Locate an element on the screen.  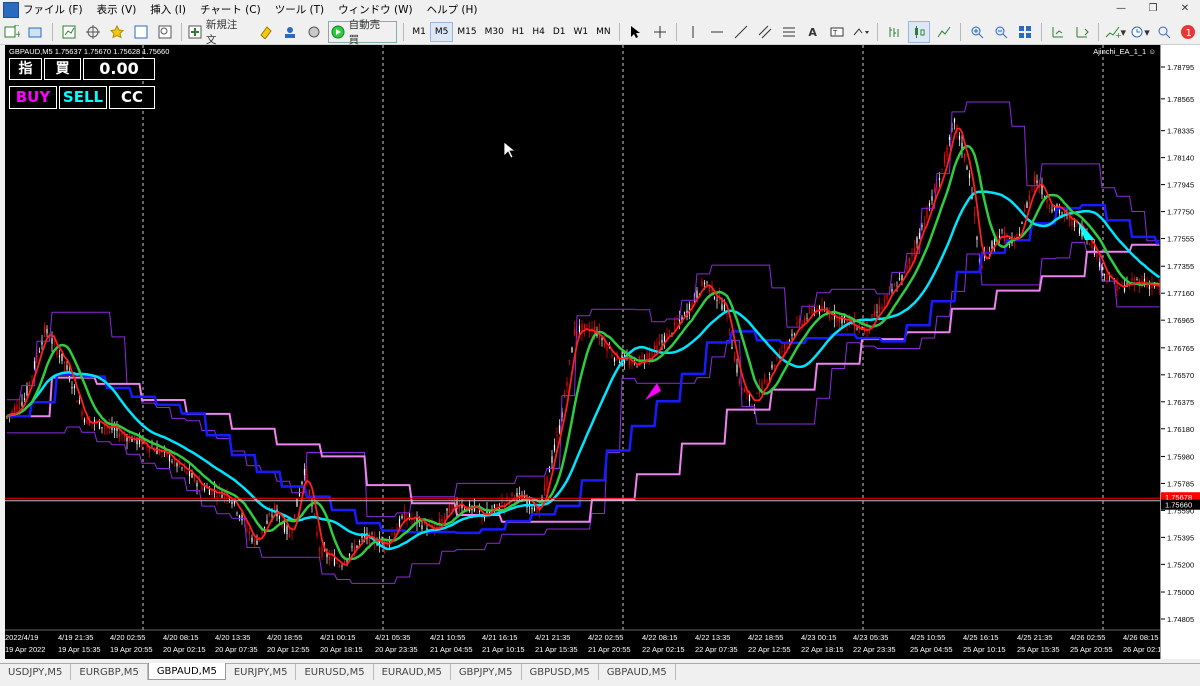
time-label: 20 Apr 23:35 is located at coordinates (396, 649).